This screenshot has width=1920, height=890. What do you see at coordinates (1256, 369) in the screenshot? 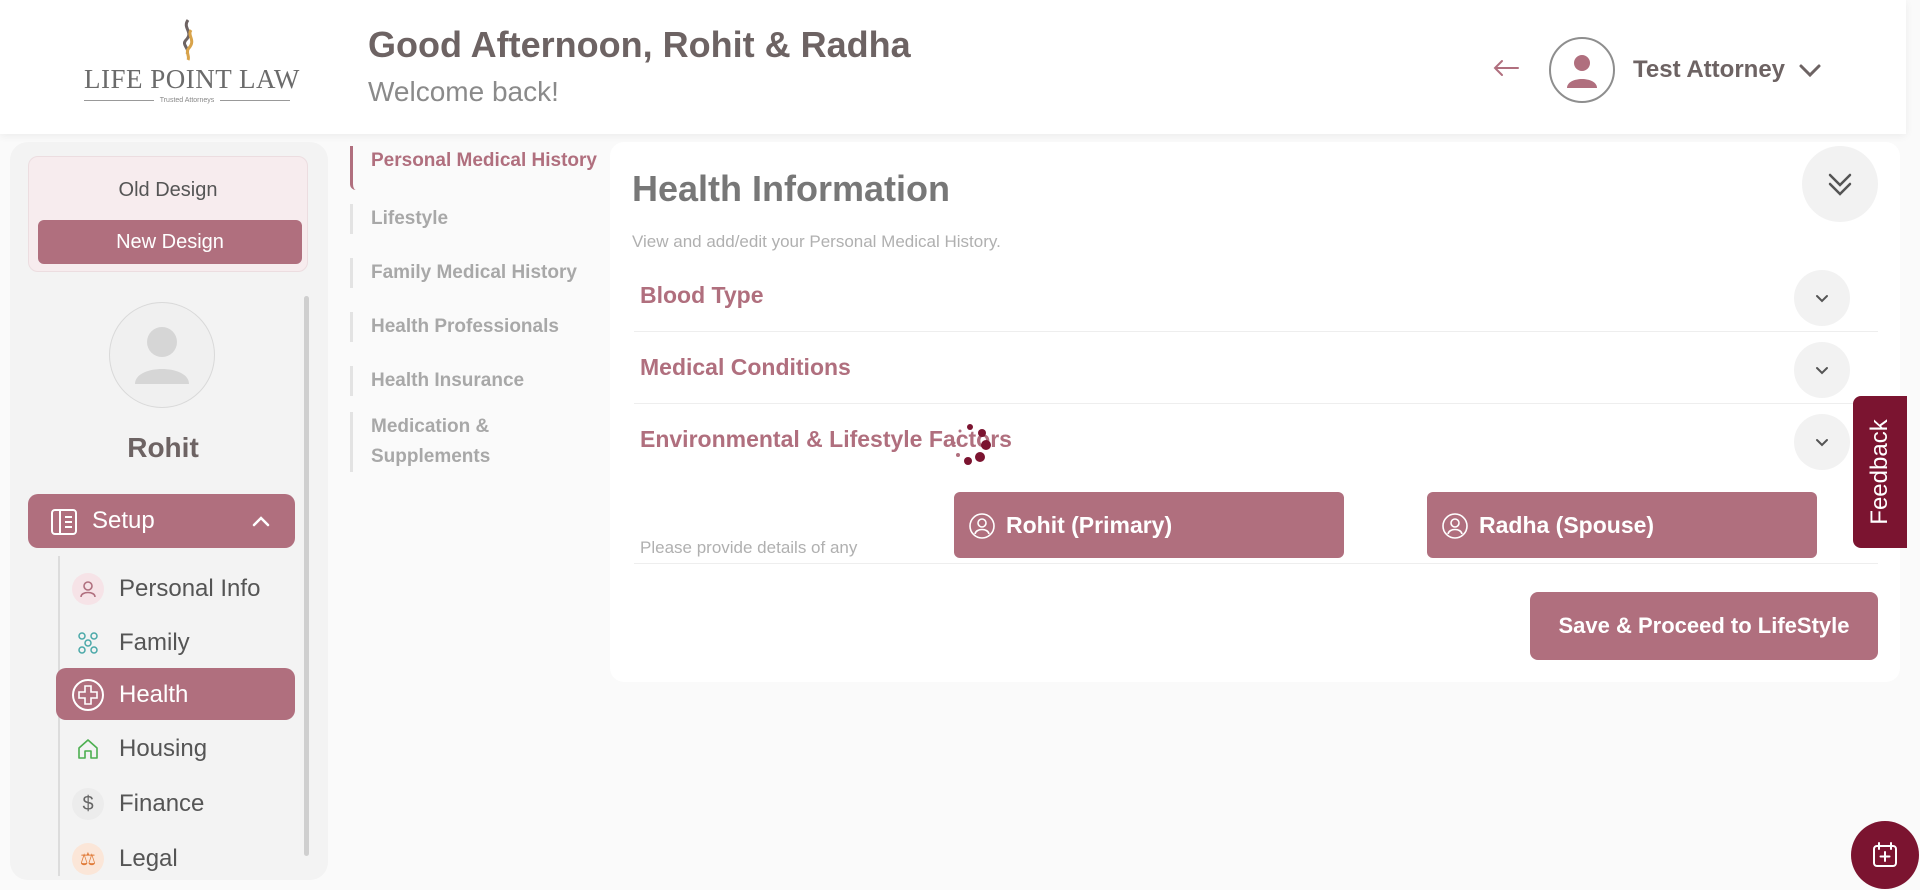
I see `accordion-medical-conditions: Medical Conditions` at bounding box center [1256, 369].